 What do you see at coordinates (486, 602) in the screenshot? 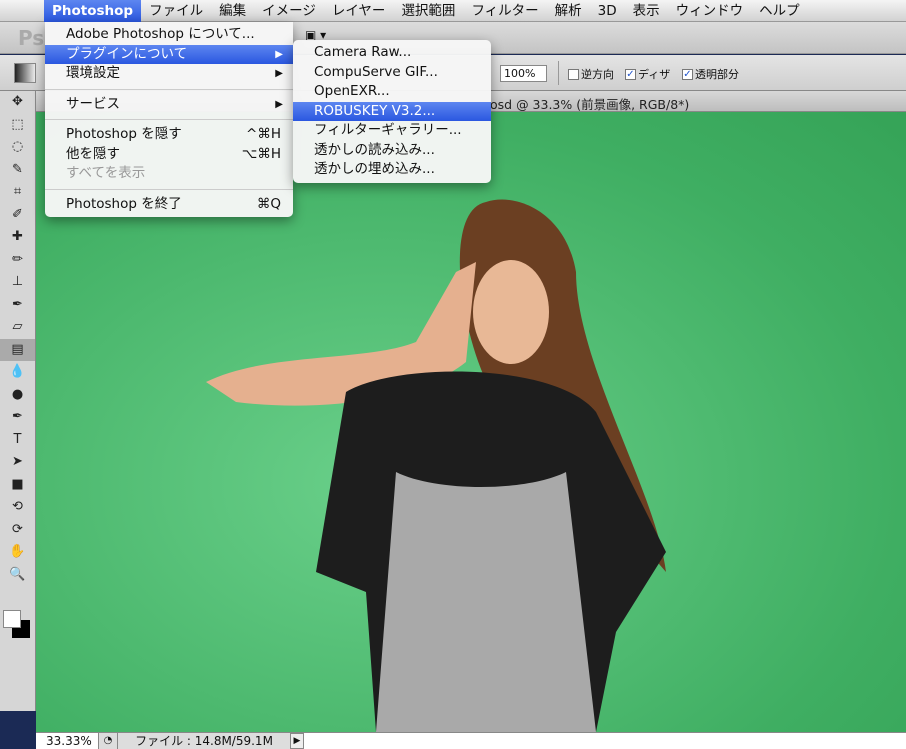
I see `shirt` at bounding box center [486, 602].